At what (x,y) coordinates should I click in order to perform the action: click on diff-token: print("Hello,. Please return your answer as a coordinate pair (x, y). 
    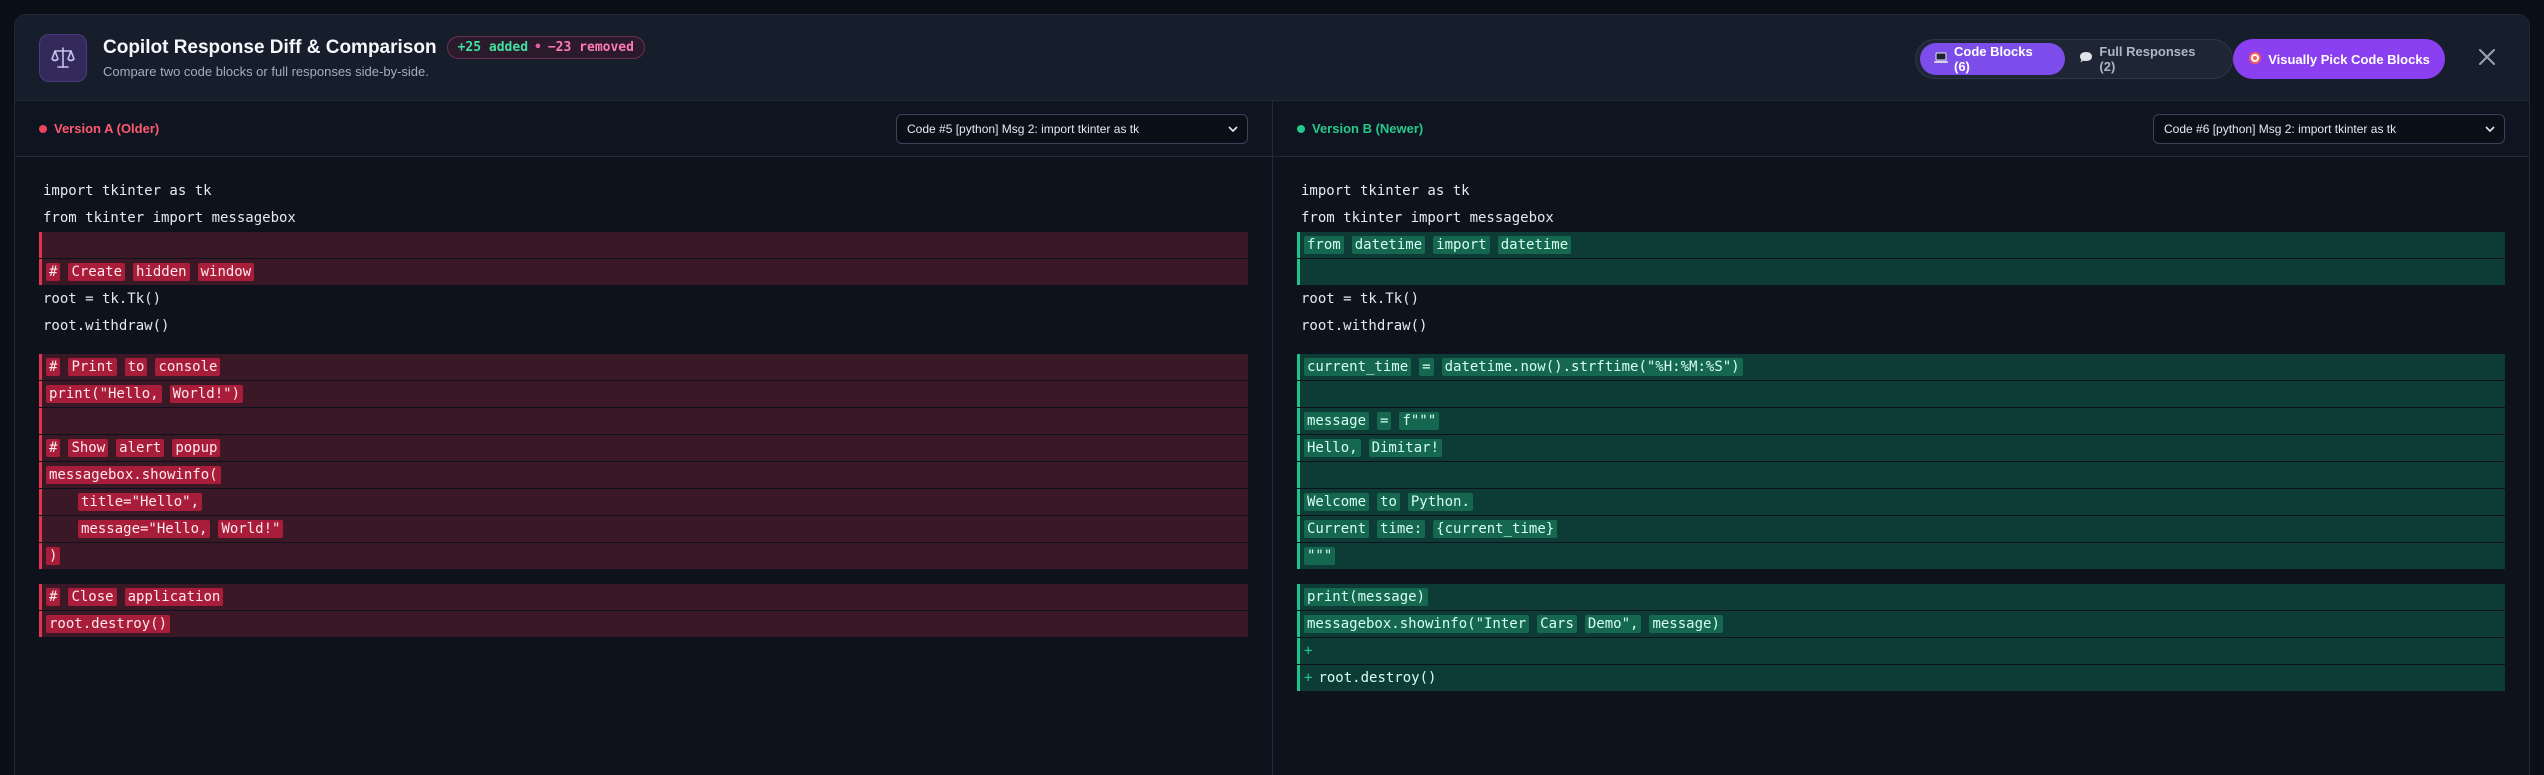
    Looking at the image, I should click on (104, 394).